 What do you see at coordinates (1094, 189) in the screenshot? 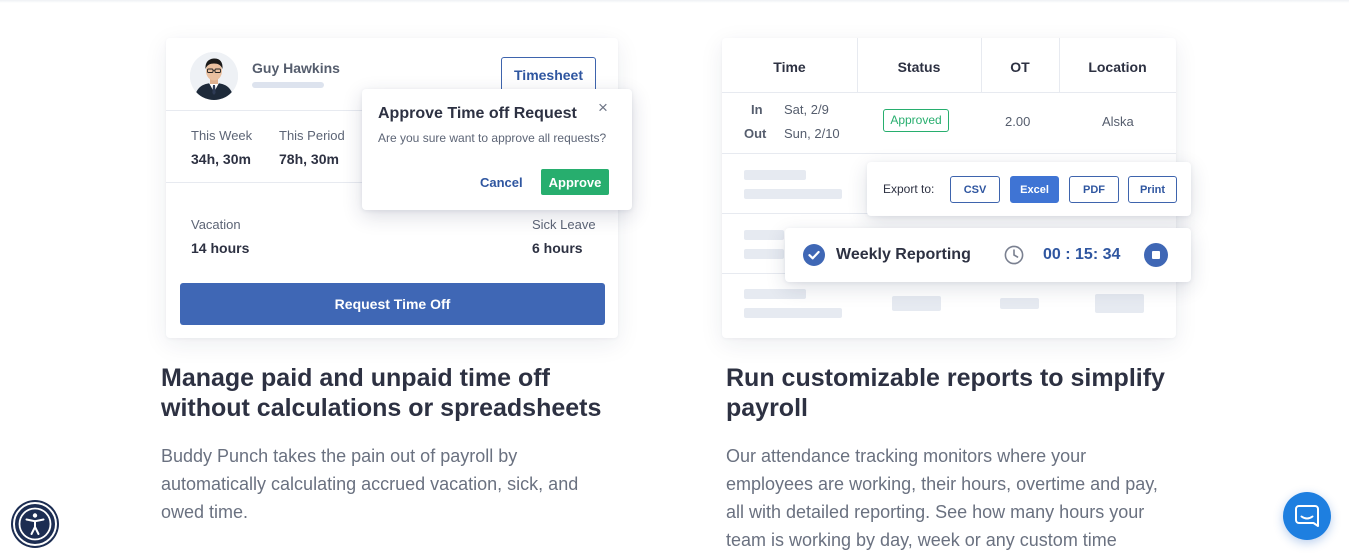
I see `export-pdf-button: PDF` at bounding box center [1094, 189].